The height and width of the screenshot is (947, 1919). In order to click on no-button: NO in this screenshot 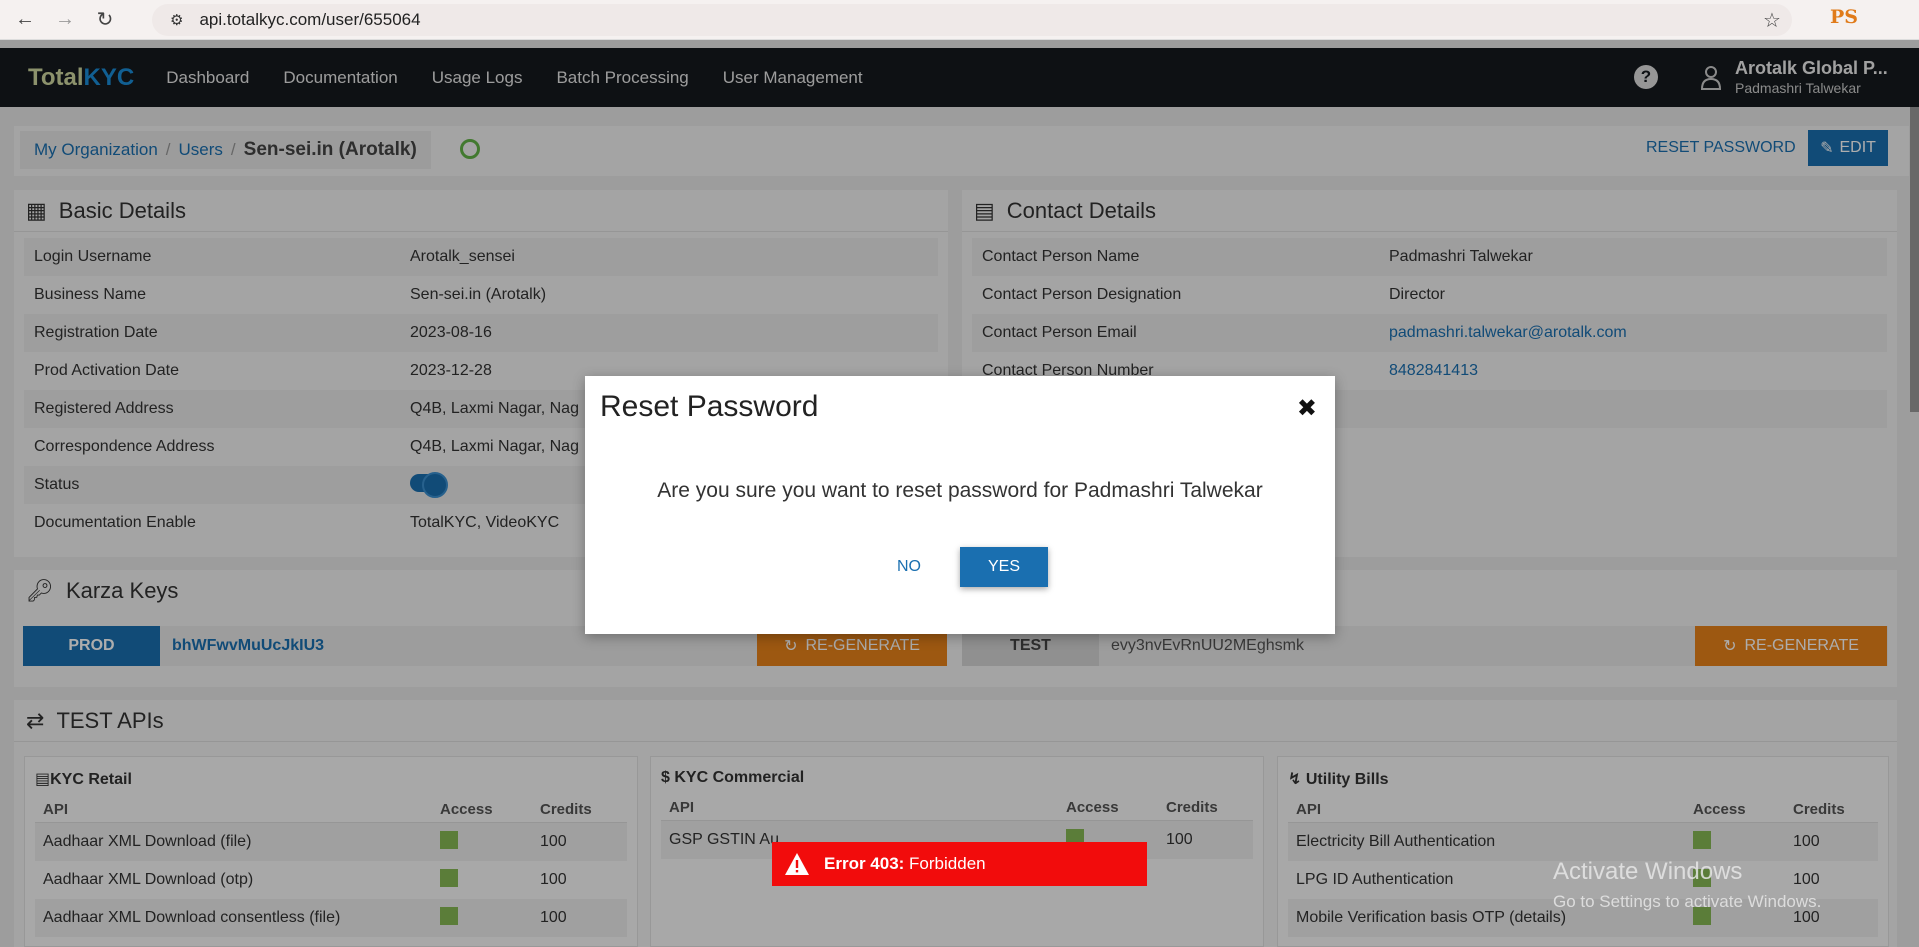, I will do `click(909, 567)`.